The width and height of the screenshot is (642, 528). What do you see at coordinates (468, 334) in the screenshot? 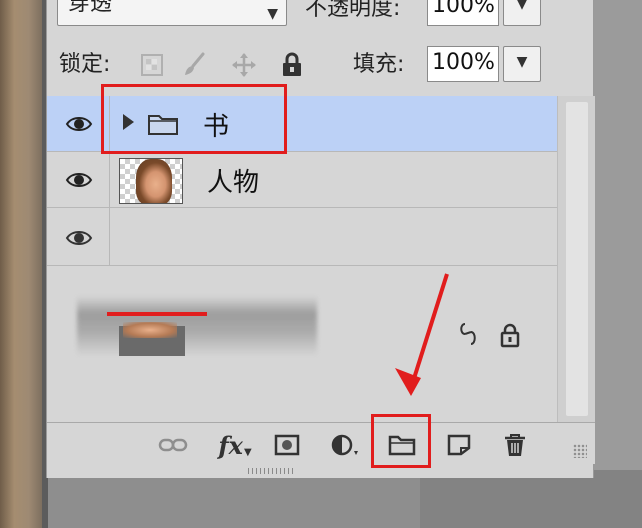
I see `link-icon` at bounding box center [468, 334].